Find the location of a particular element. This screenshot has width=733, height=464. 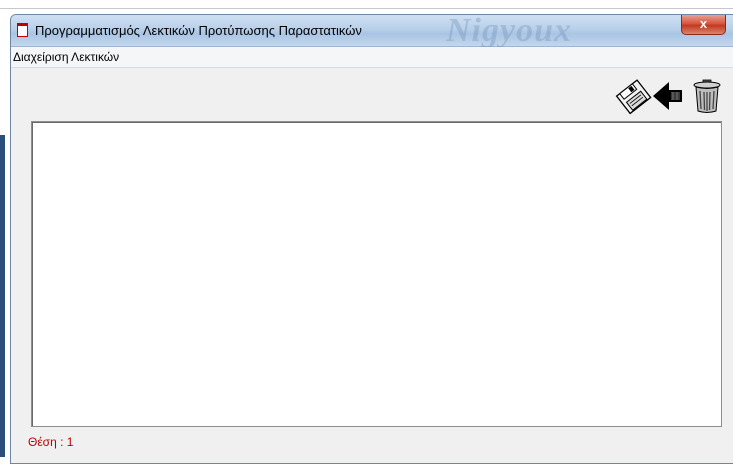

back-button is located at coordinates (668, 96).